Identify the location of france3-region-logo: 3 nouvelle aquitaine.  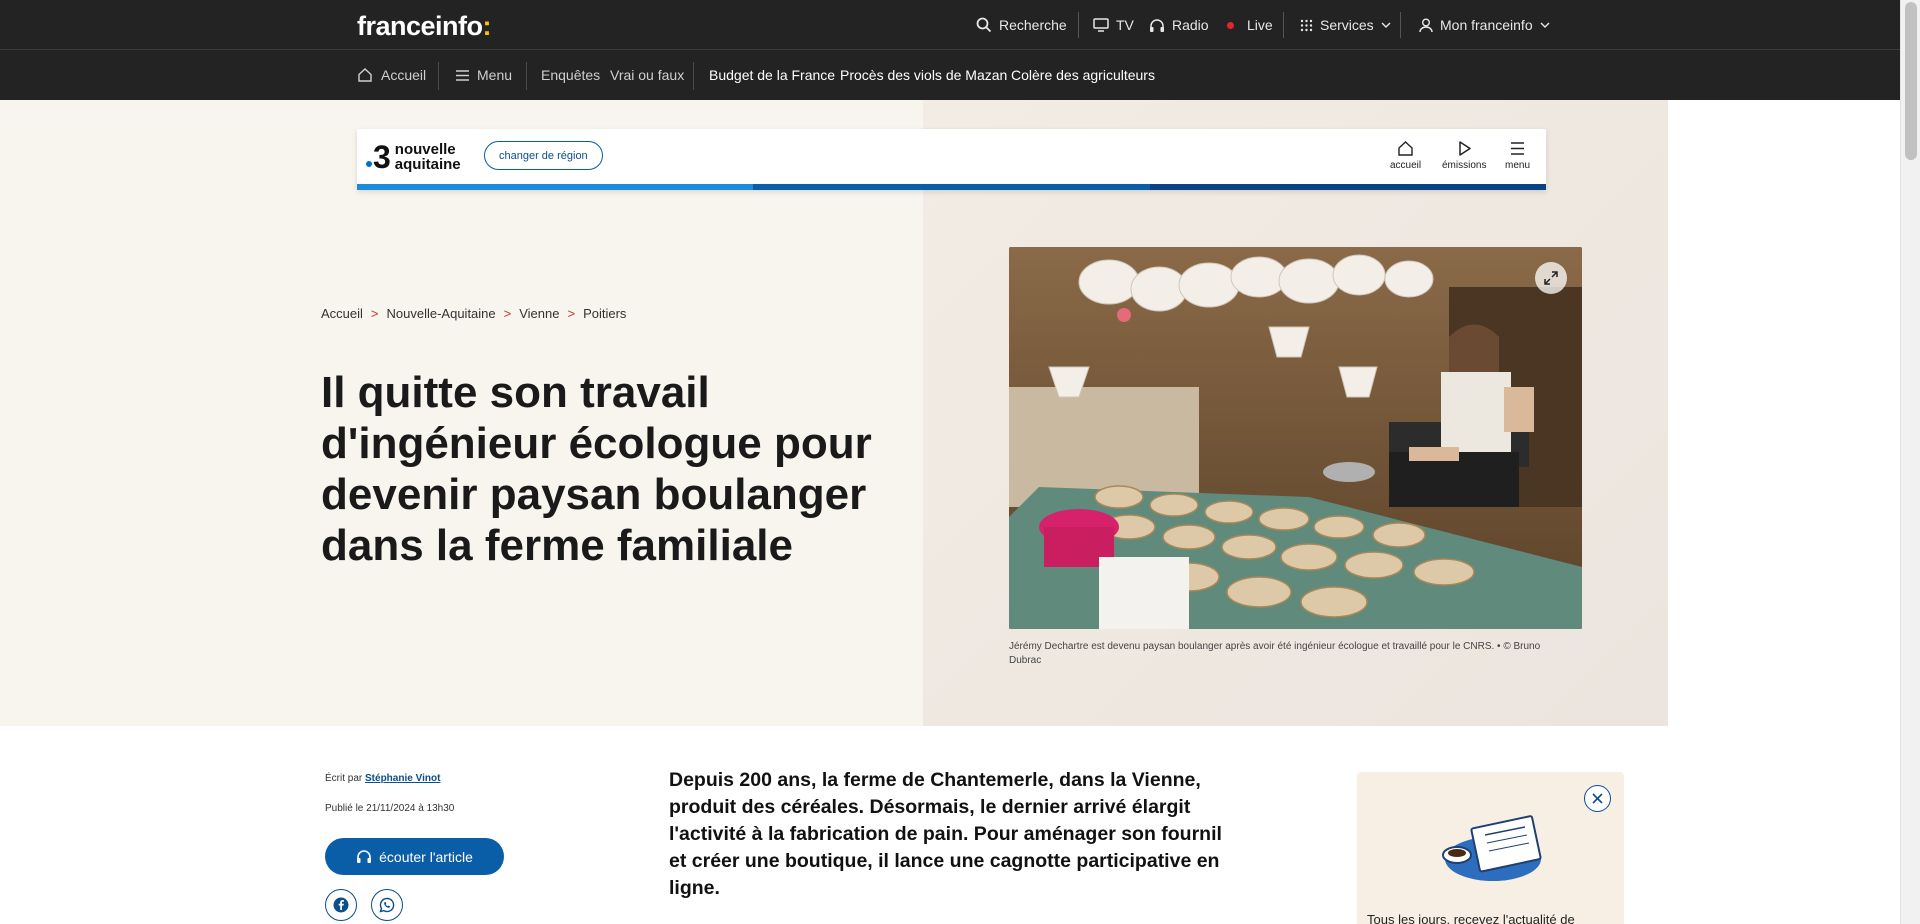
(413, 157).